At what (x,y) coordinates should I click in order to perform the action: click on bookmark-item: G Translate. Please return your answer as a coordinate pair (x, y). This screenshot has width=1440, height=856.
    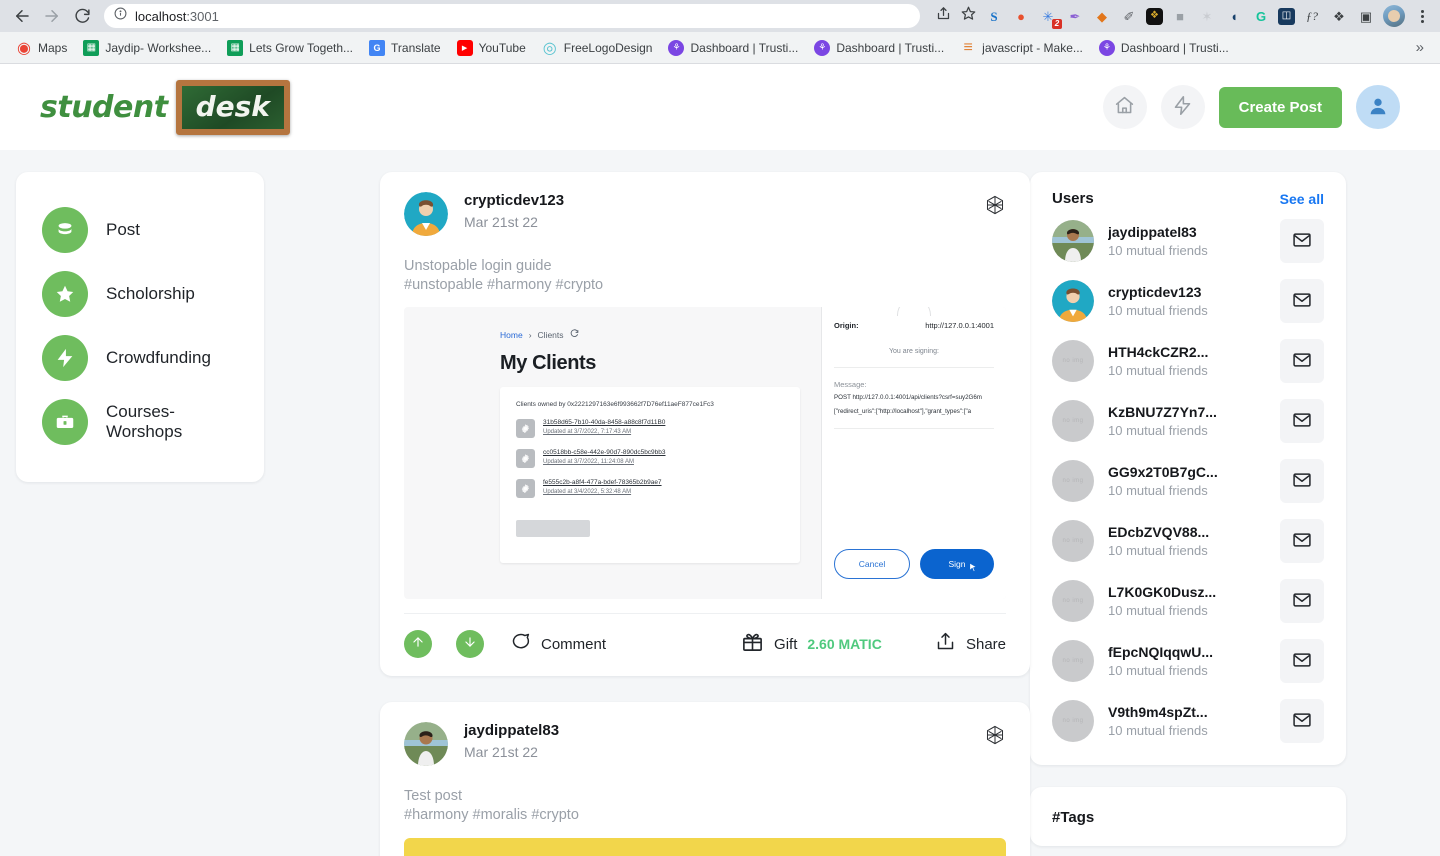
    Looking at the image, I should click on (405, 48).